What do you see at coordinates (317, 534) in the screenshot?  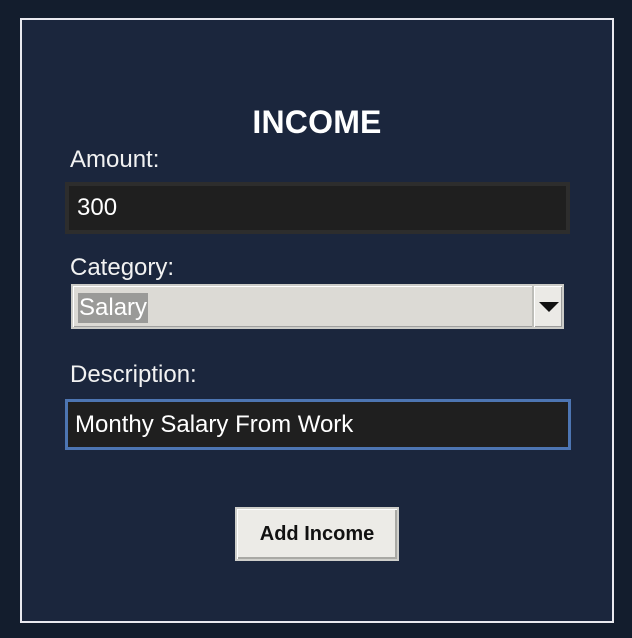 I see `add-income-button: Add Income` at bounding box center [317, 534].